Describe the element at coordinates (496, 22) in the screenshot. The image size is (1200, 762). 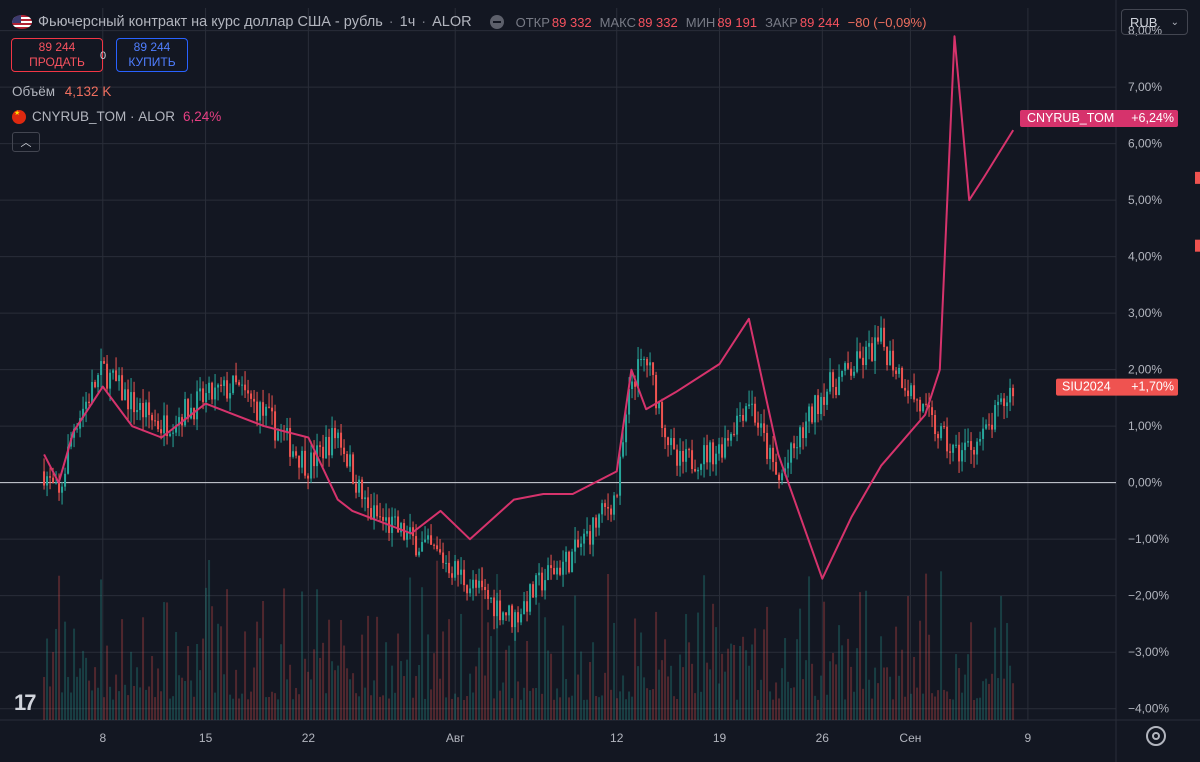
I see `eye-off-icon` at that location.